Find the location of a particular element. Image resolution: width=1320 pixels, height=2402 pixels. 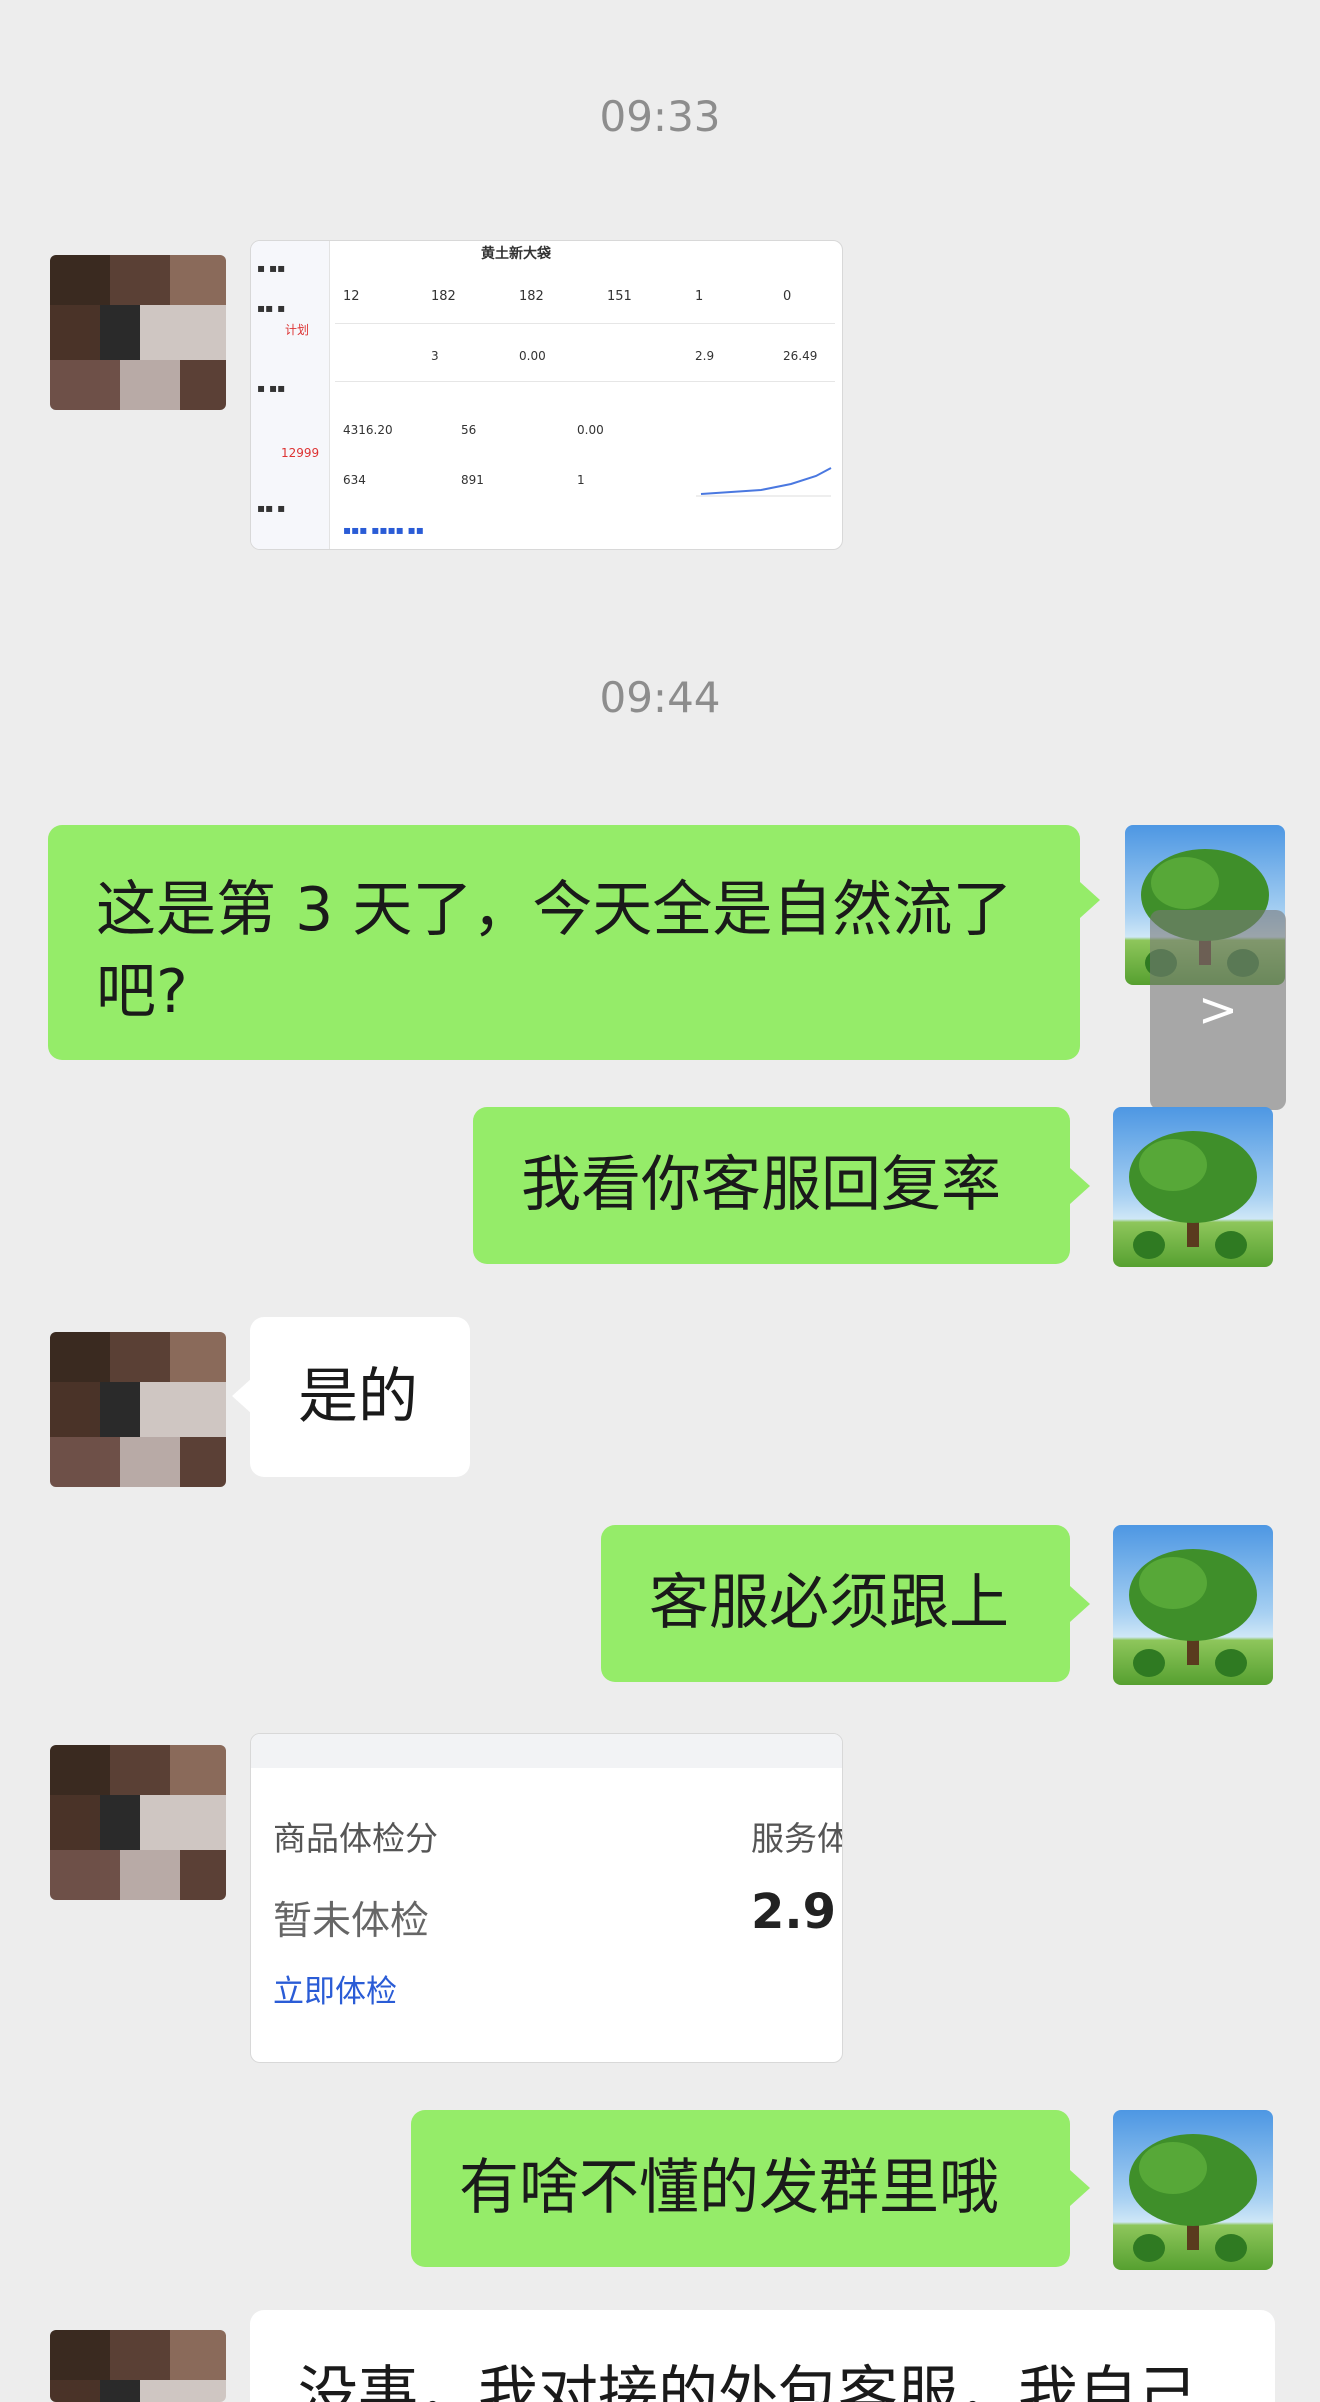

message-bubble-4: 客服必须跟上 is located at coordinates (835, 1603).